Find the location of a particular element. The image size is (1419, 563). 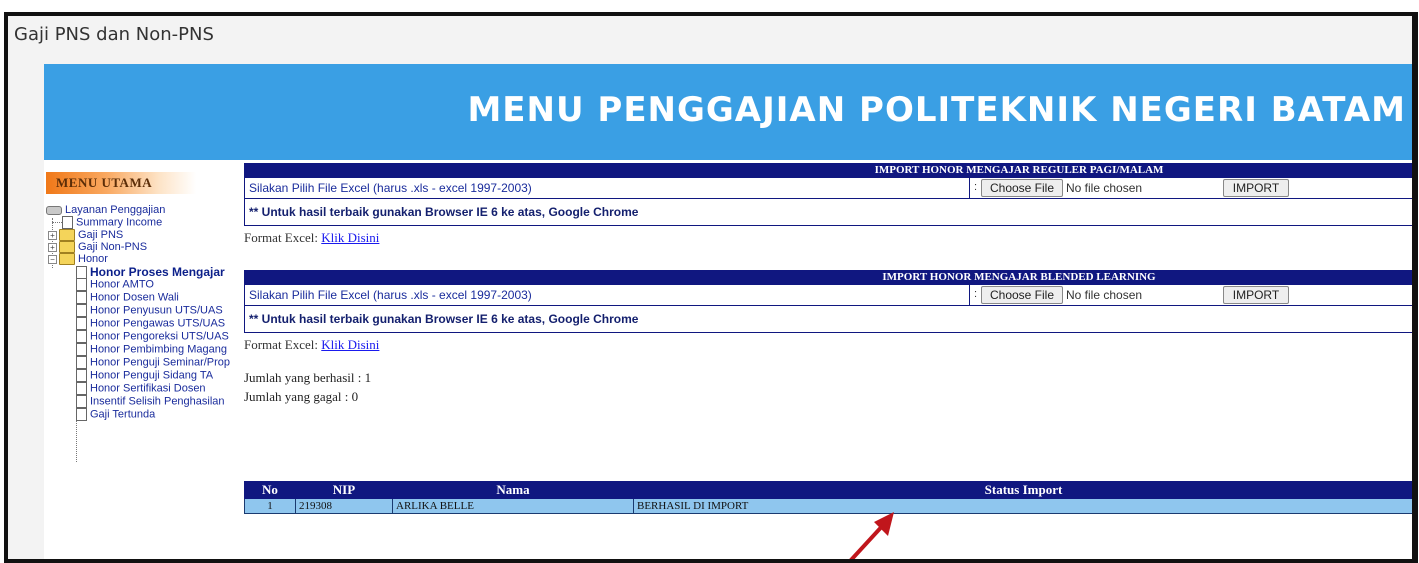

sidebar-item-honor-dosen-wali: Honor Dosen Wali is located at coordinates (127, 297).